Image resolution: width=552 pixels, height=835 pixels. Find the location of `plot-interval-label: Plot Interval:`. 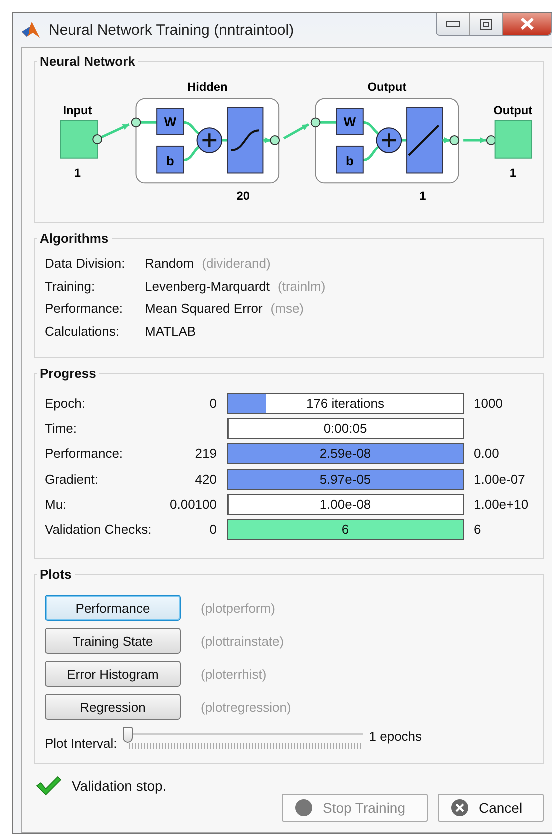

plot-interval-label: Plot Interval: is located at coordinates (81, 744).